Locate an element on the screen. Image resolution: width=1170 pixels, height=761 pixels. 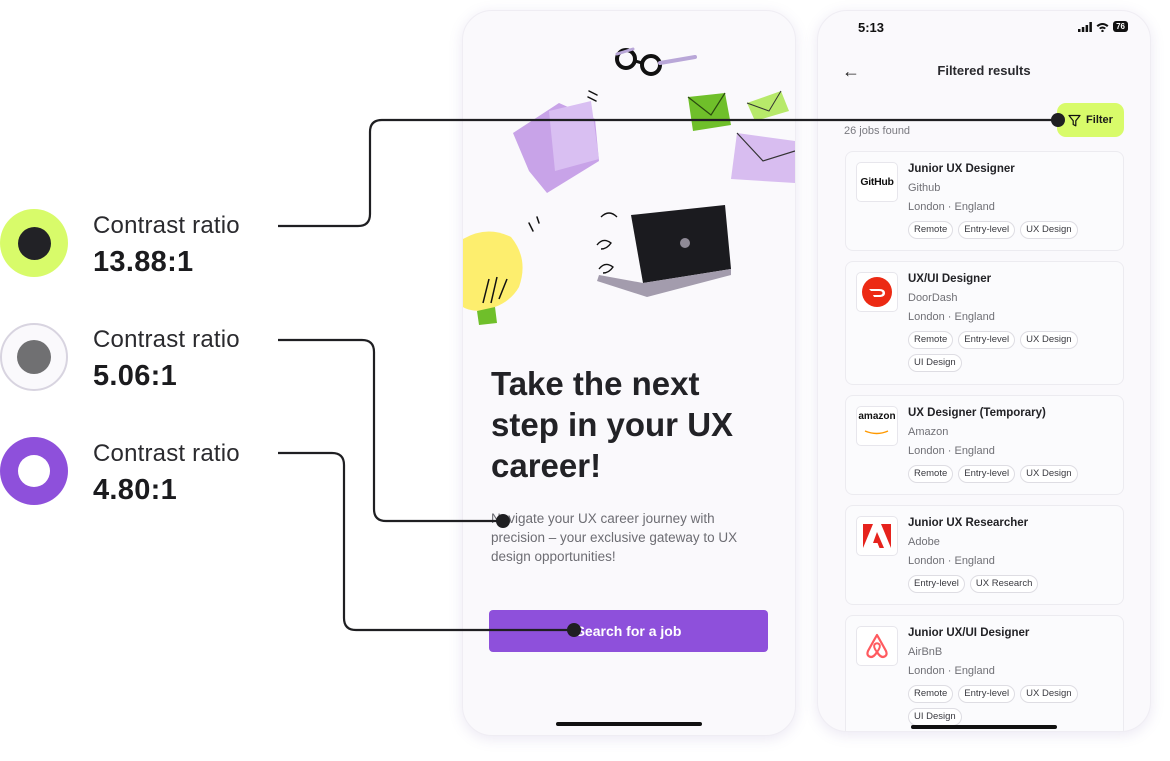
contrast-swatch-grey is located at coordinates (34, 357).